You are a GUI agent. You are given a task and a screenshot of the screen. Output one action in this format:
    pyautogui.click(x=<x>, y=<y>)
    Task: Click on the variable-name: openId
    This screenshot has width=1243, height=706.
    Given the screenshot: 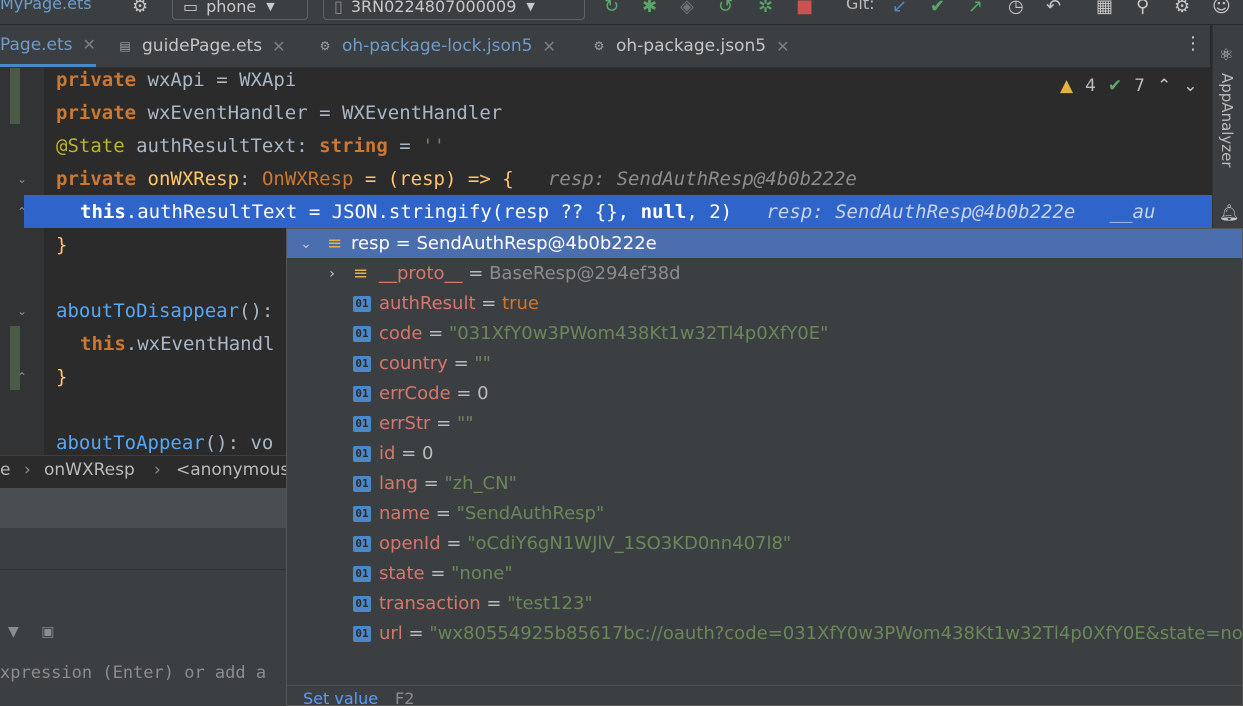 What is the action you would take?
    pyautogui.click(x=410, y=543)
    